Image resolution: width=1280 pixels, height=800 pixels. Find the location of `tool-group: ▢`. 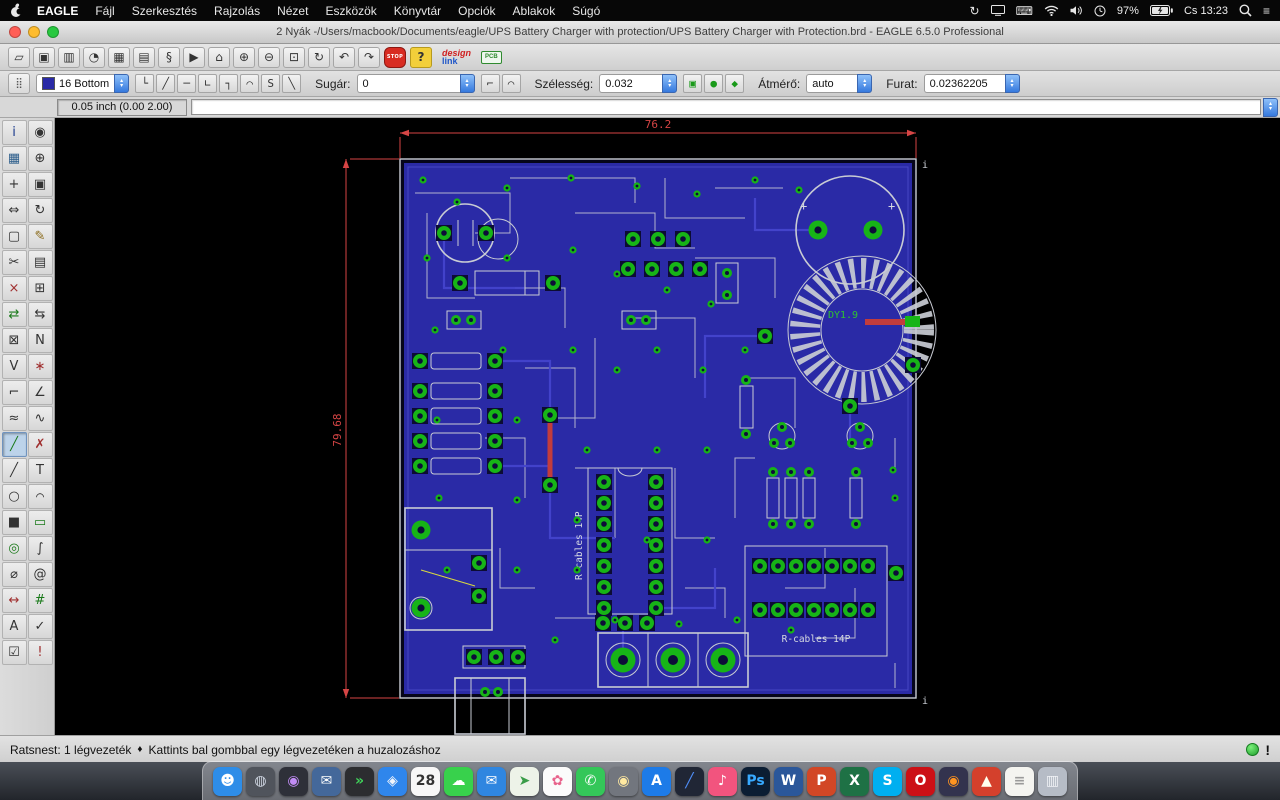

tool-group: ▢ is located at coordinates (14, 236).